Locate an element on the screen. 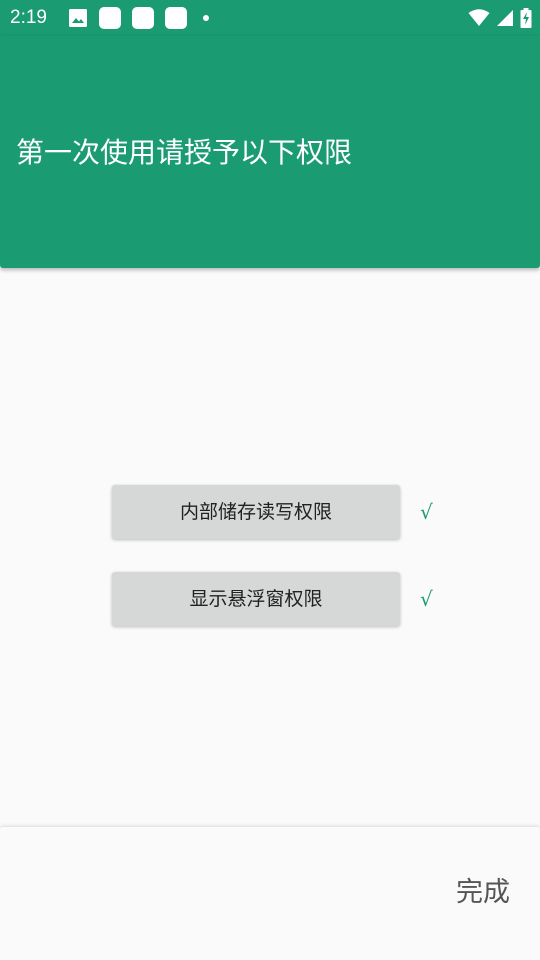  done-button: 完成 is located at coordinates (483, 893).